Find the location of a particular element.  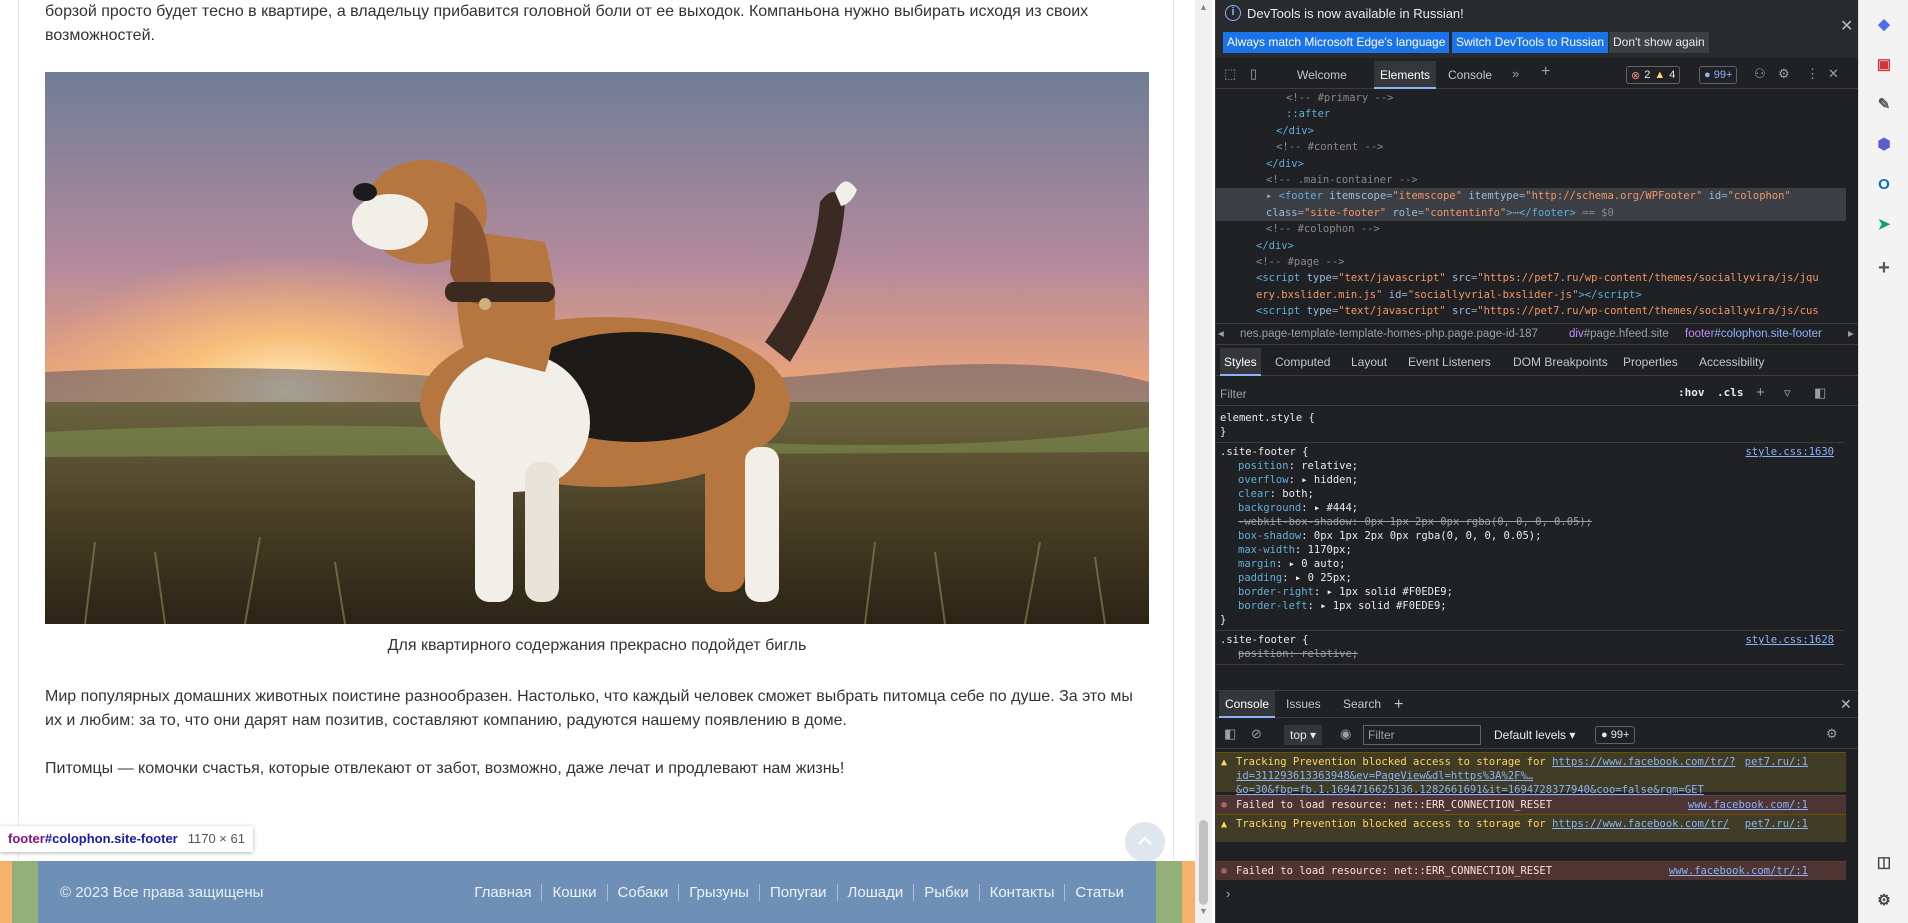

discover-icon: ◆ is located at coordinates (1884, 24).